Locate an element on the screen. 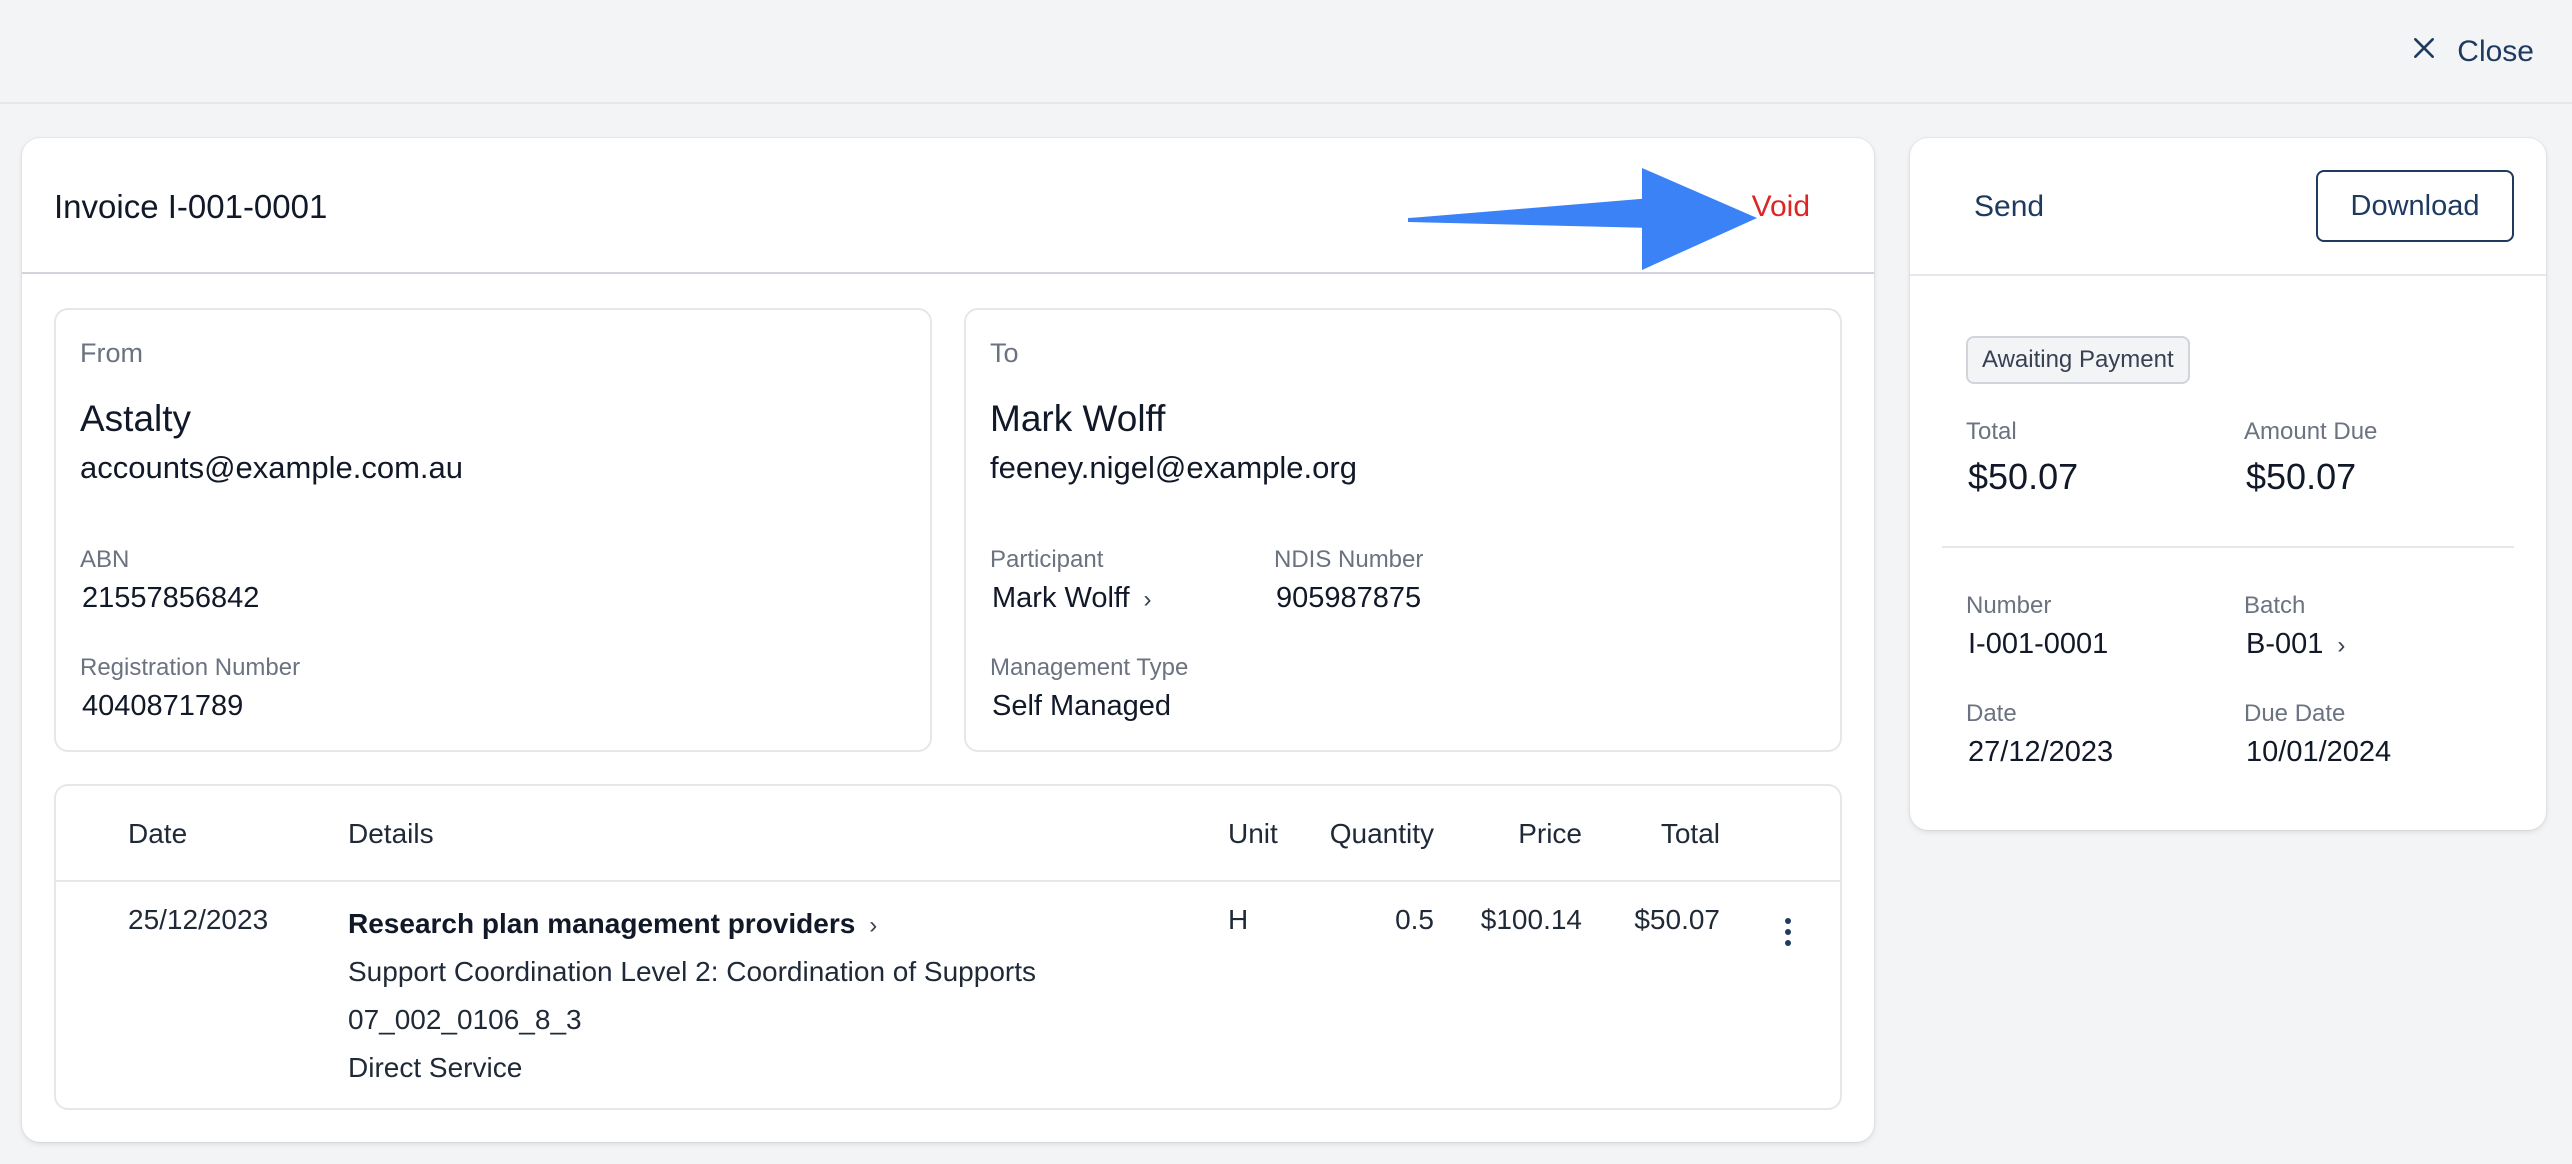 This screenshot has width=2572, height=1164. column-total: Total is located at coordinates (1690, 833).